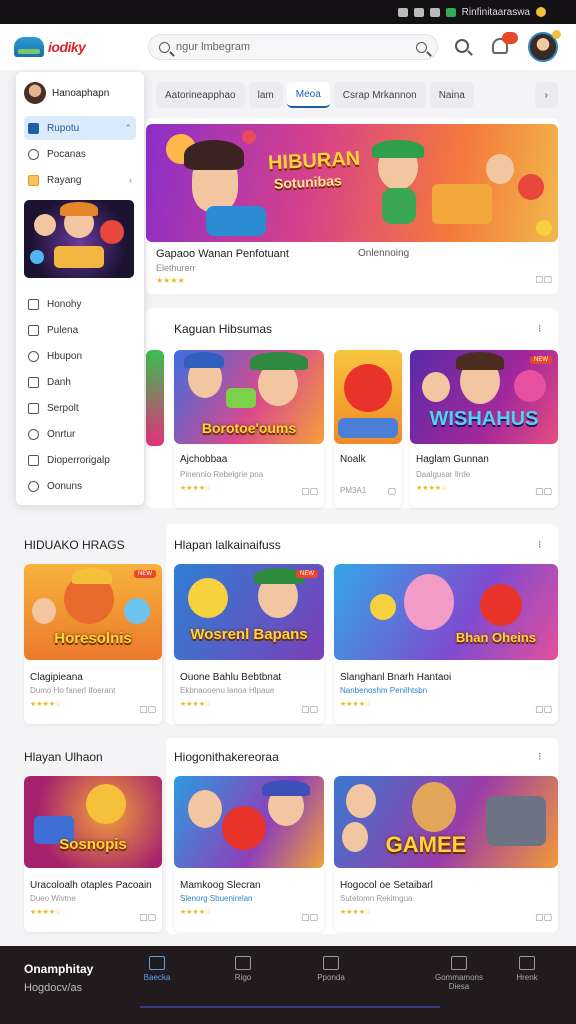 The width and height of the screenshot is (576, 1024). What do you see at coordinates (249, 634) in the screenshot?
I see `card-art-title: Wosrenl Bapans` at bounding box center [249, 634].